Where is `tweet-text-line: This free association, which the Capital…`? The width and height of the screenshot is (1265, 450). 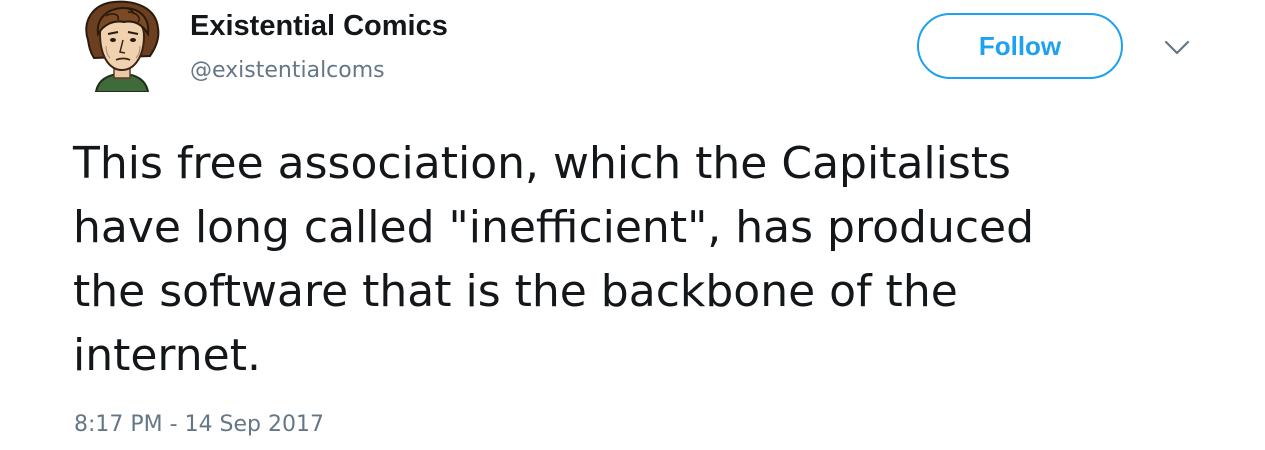
tweet-text-line: This free association, which the Capital… is located at coordinates (542, 163).